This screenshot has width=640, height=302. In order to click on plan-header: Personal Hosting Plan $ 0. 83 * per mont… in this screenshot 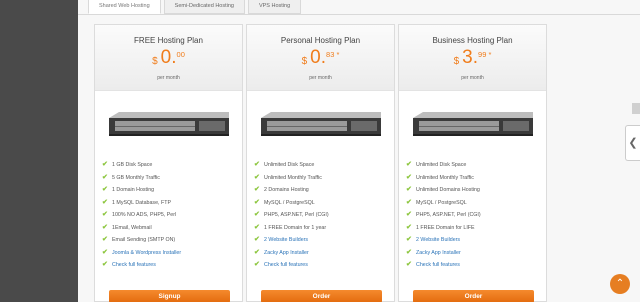, I will do `click(320, 58)`.